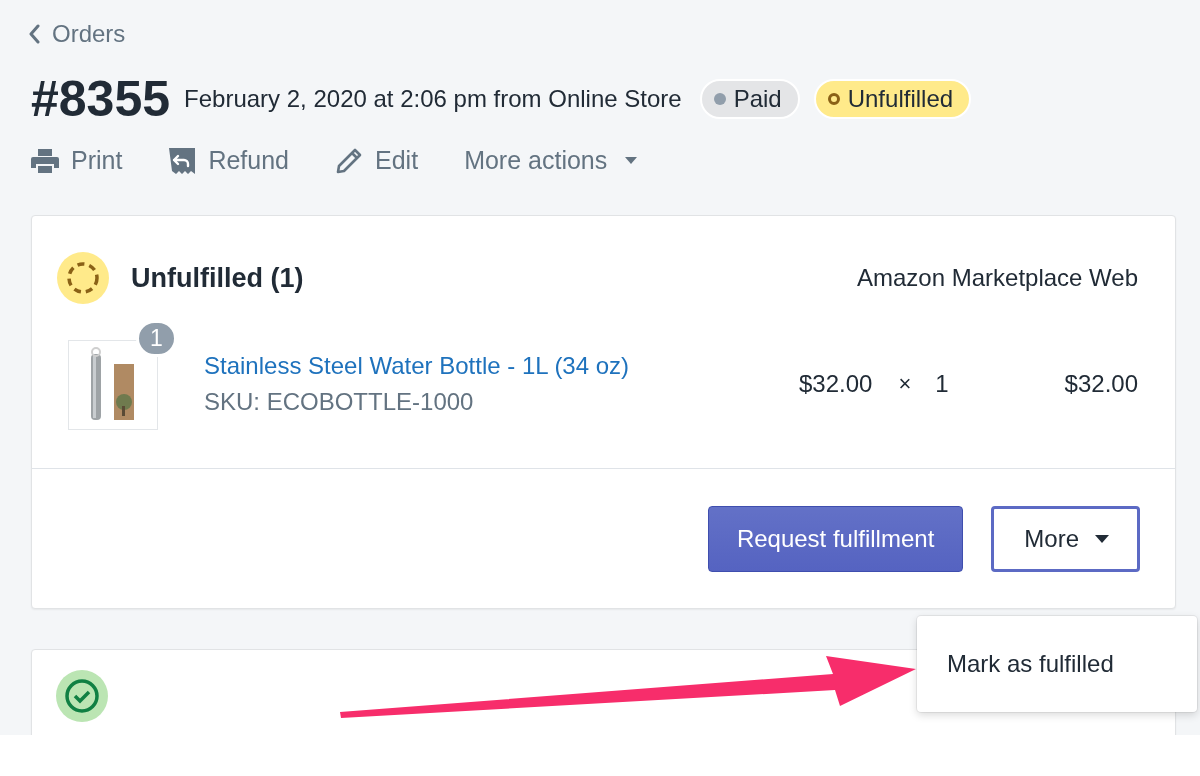  Describe the element at coordinates (182, 160) in the screenshot. I see `receipt-arrow-icon` at that location.